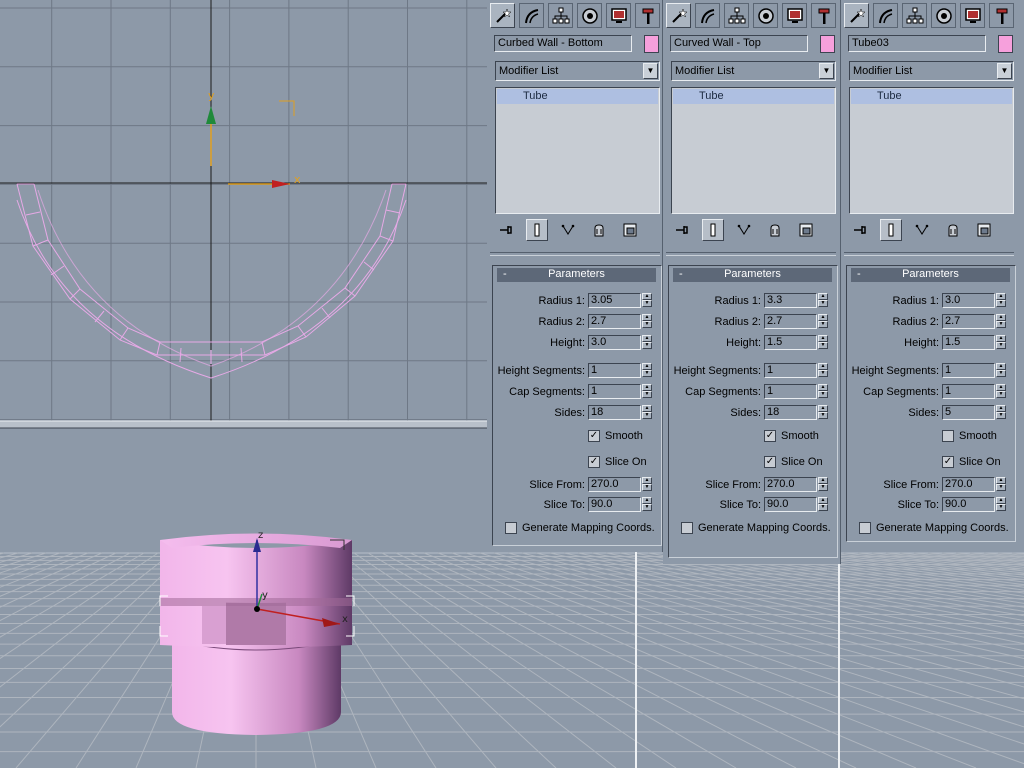 This screenshot has width=1024, height=768. What do you see at coordinates (968, 412) in the screenshot?
I see `param-value-field: 5` at bounding box center [968, 412].